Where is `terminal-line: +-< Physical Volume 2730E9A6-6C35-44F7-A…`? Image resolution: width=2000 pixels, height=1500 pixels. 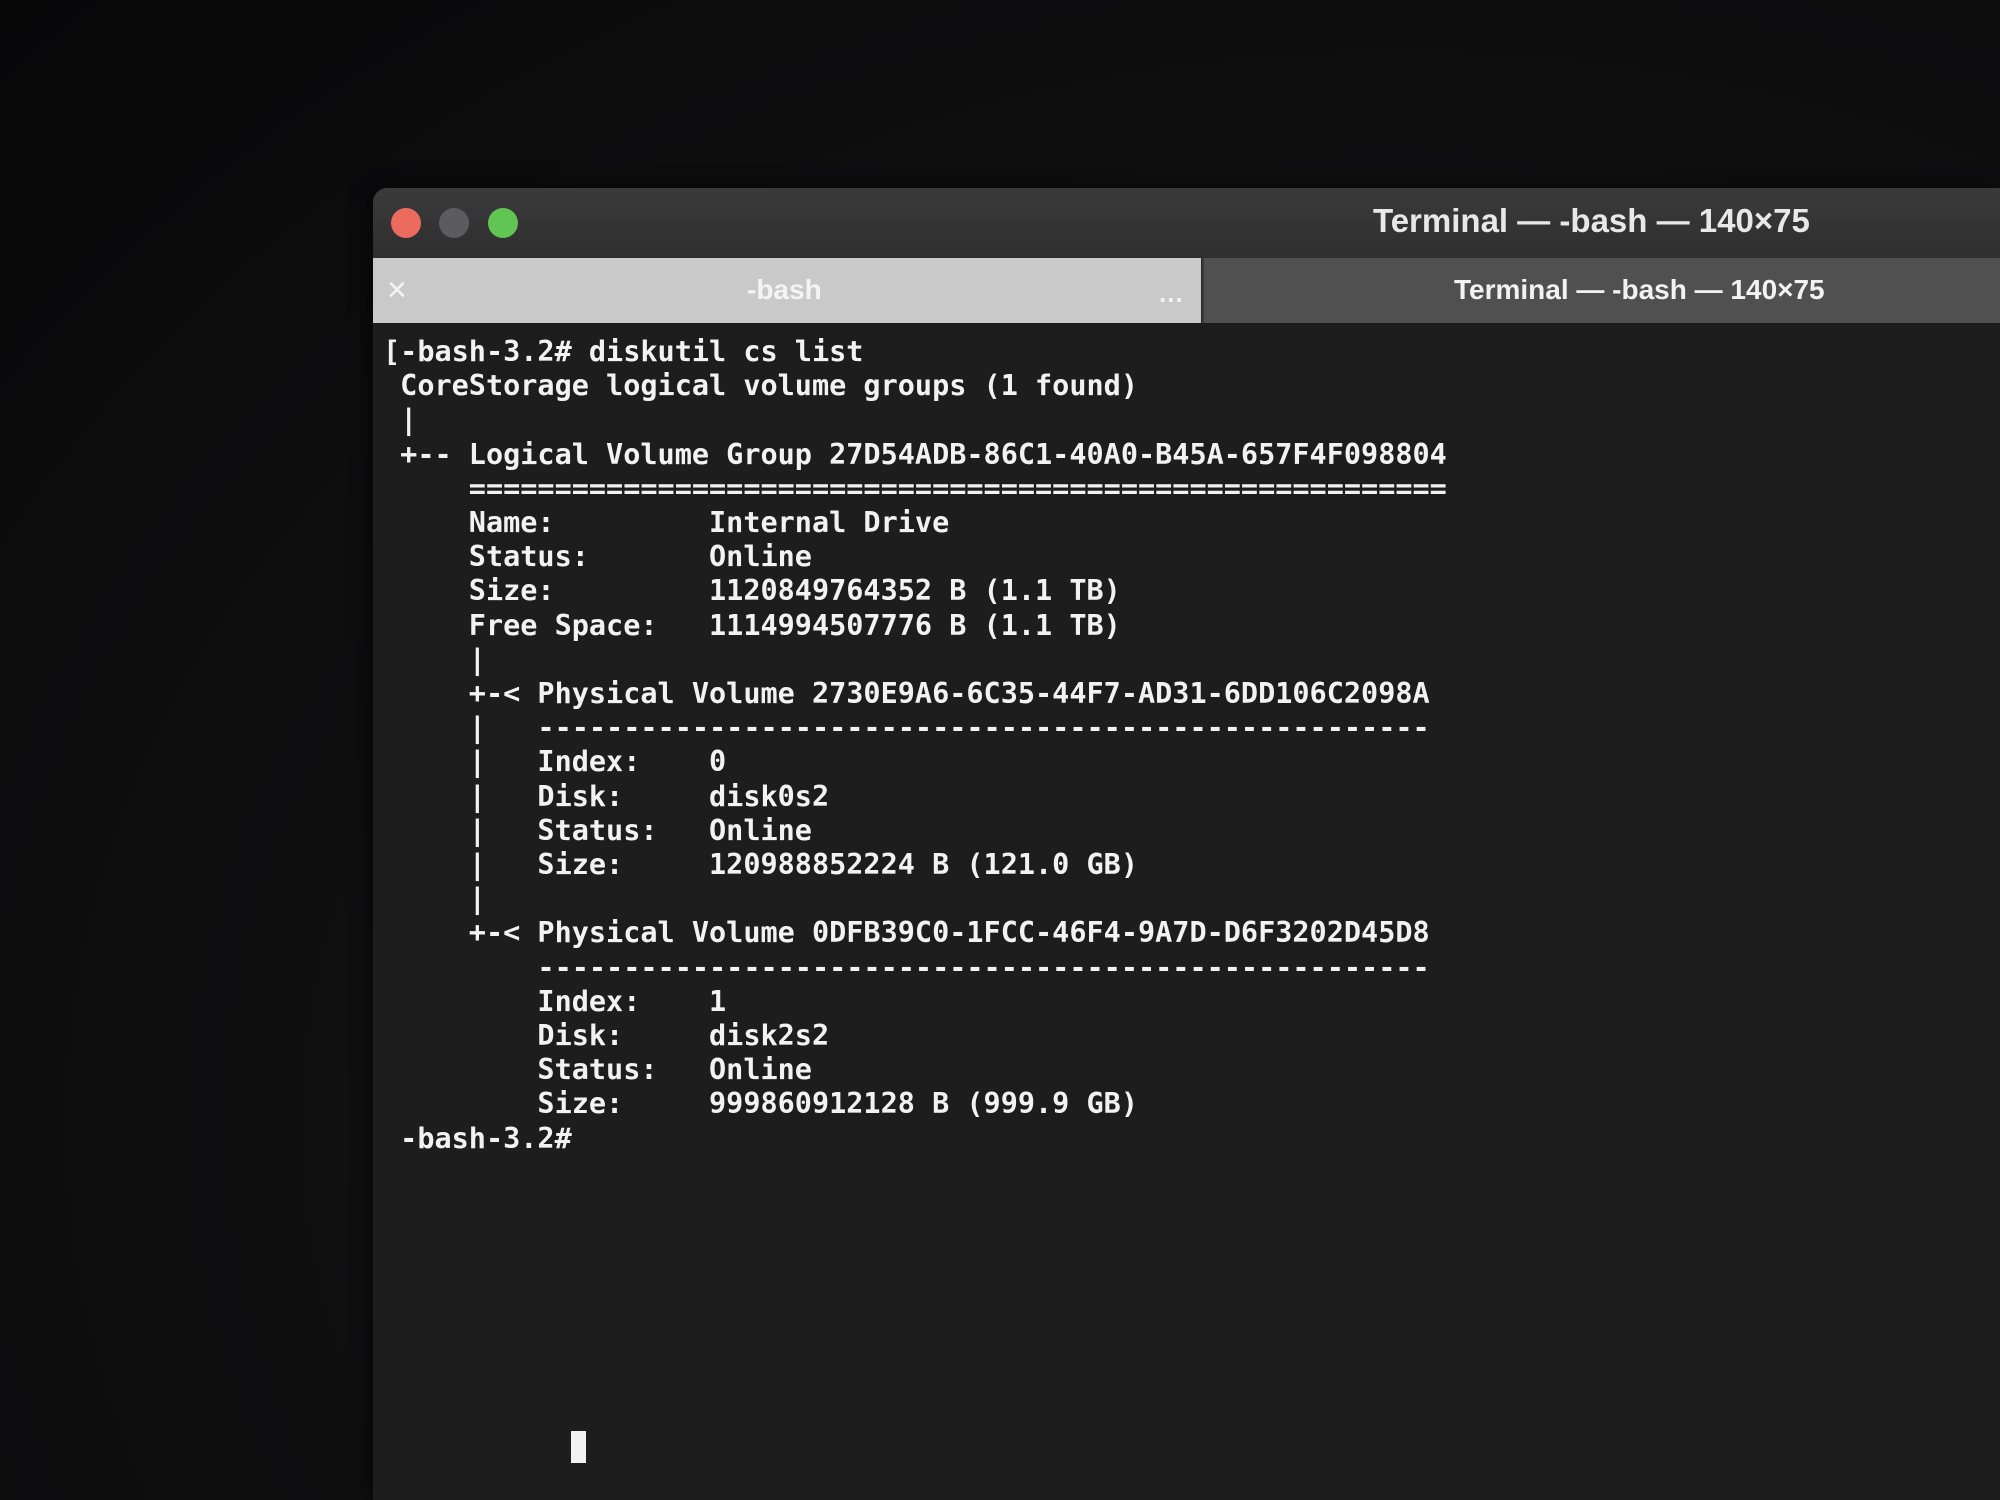
terminal-line: +-< Physical Volume 2730E9A6-6C35-44F7-A… is located at coordinates (906, 693).